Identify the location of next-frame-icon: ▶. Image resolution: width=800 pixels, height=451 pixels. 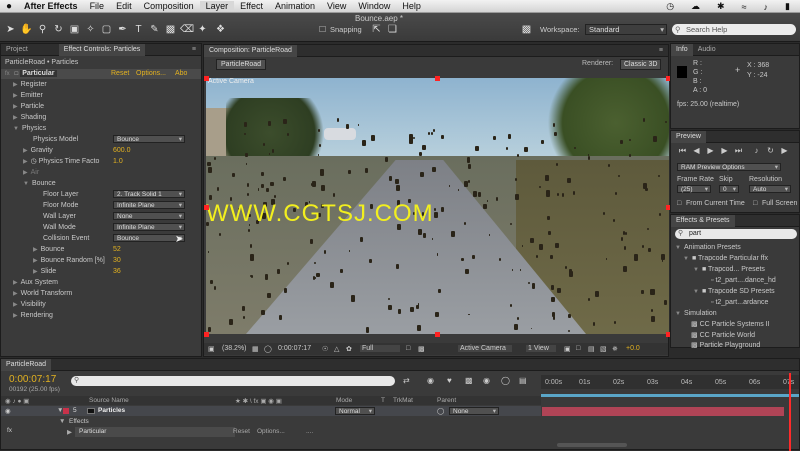
(724, 150).